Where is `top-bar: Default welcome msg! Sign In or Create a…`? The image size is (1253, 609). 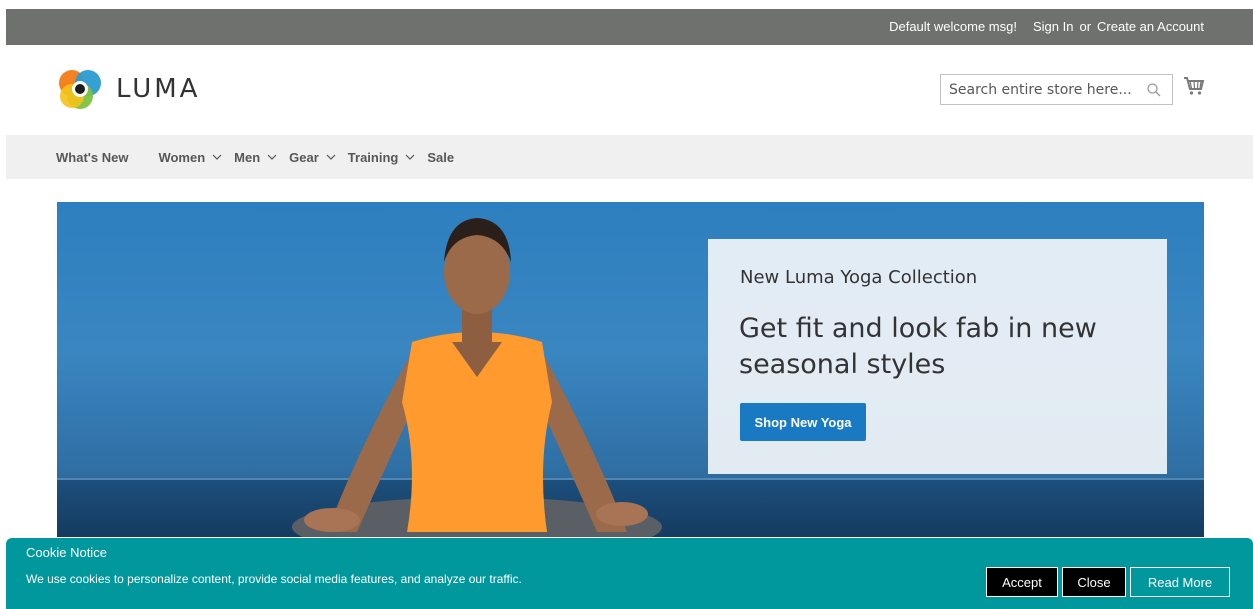 top-bar: Default welcome msg! Sign In or Create a… is located at coordinates (629, 27).